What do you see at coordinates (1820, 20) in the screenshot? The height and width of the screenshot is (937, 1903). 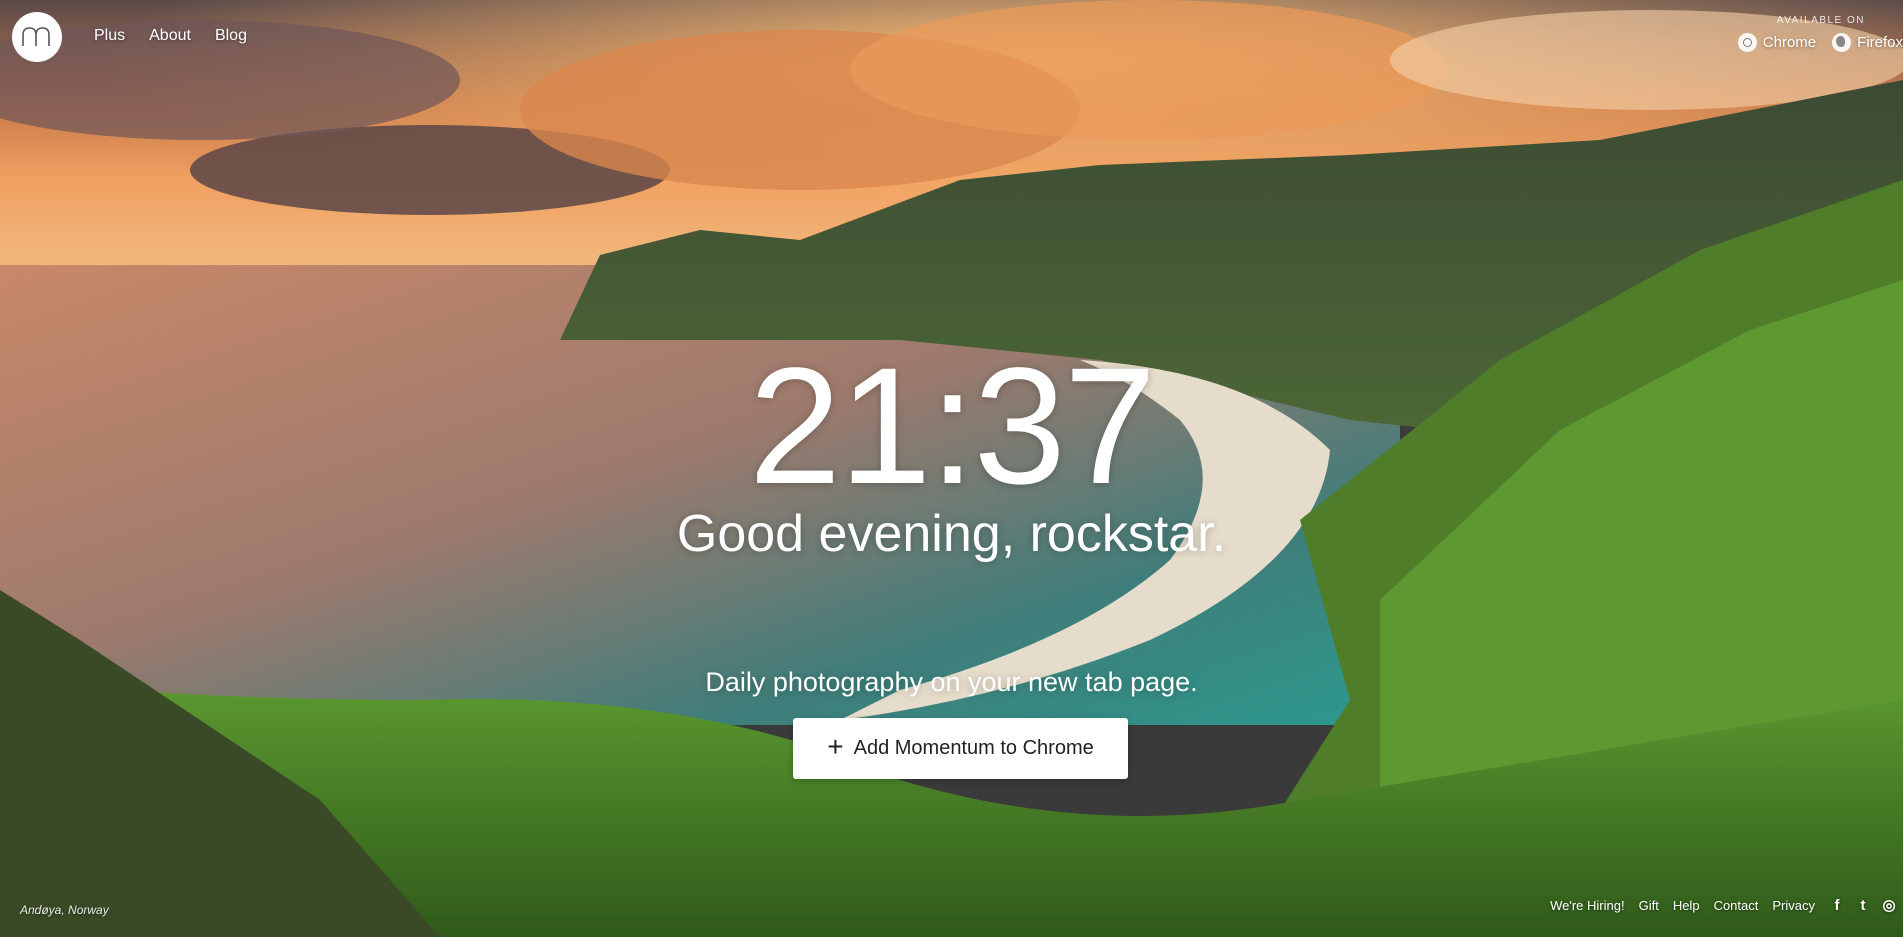 I see `available-on-label: AVAILABLE ON` at bounding box center [1820, 20].